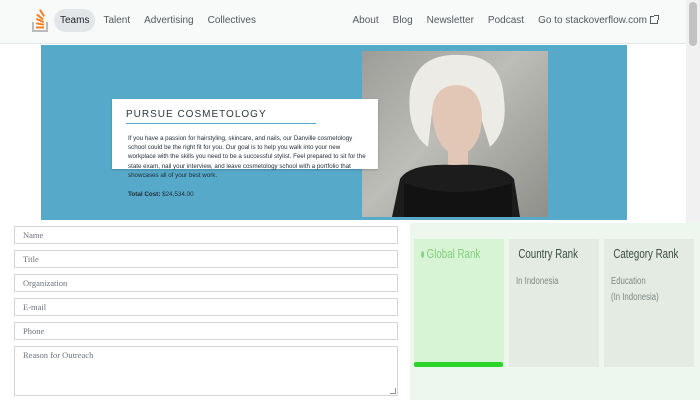  I want to click on category-rank-card: Category Rank Education (In Indonesia), so click(649, 303).